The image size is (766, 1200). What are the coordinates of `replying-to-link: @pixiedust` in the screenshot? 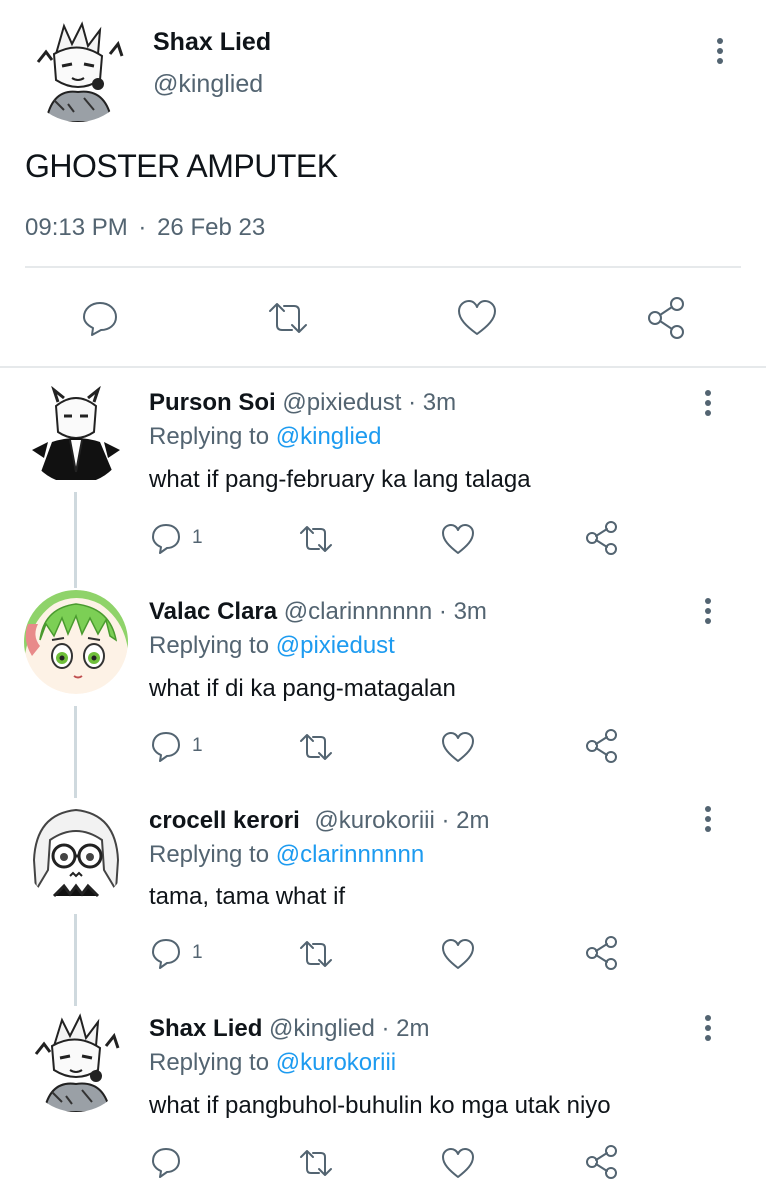 It's located at (335, 645).